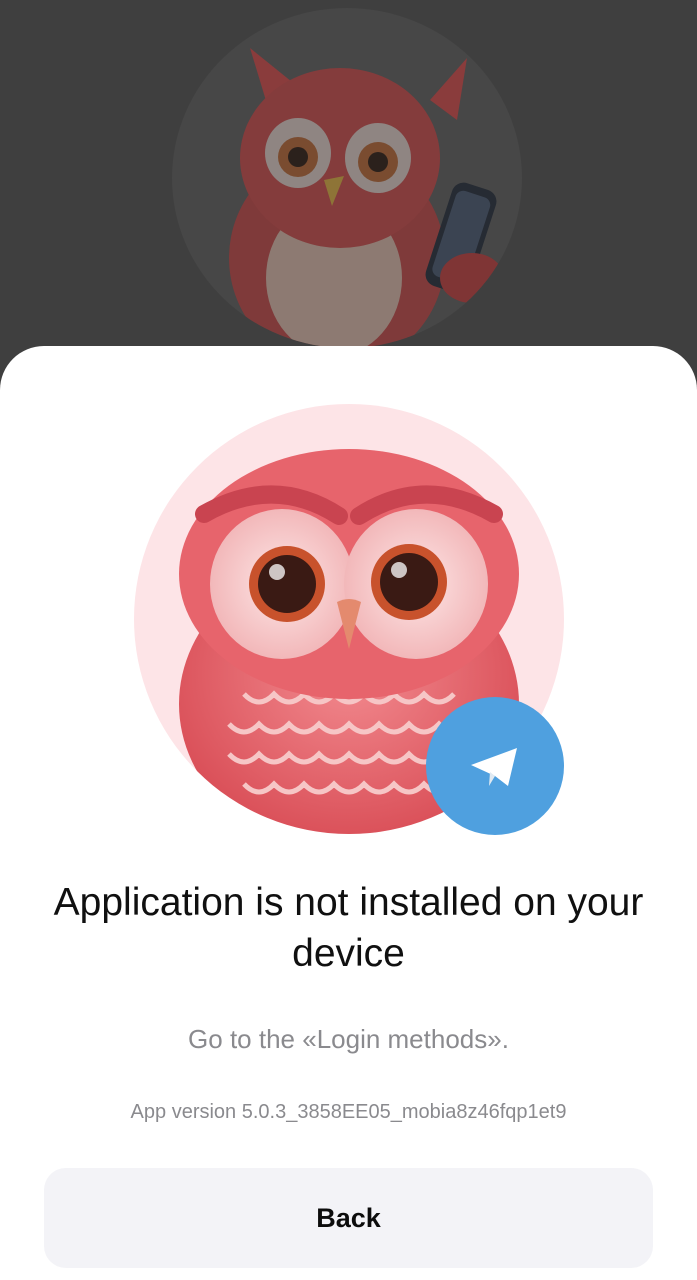 This screenshot has width=697, height=1280. I want to click on owl-with-phone-icon, so click(347, 178).